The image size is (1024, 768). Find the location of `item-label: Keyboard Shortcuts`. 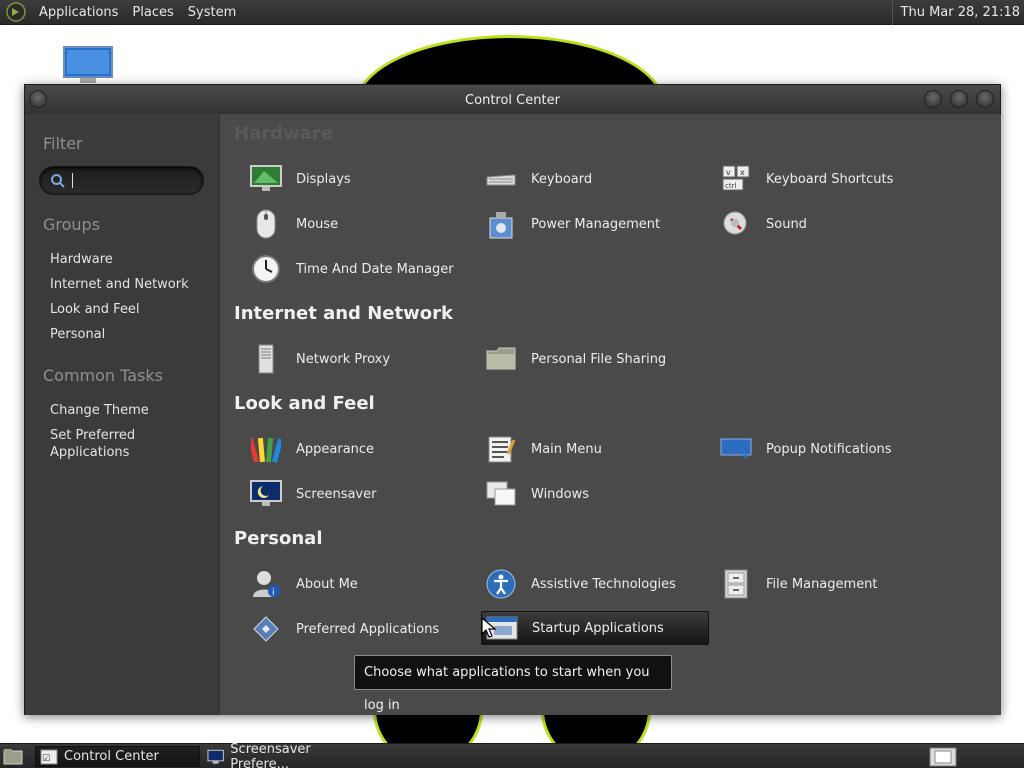

item-label: Keyboard Shortcuts is located at coordinates (830, 179).